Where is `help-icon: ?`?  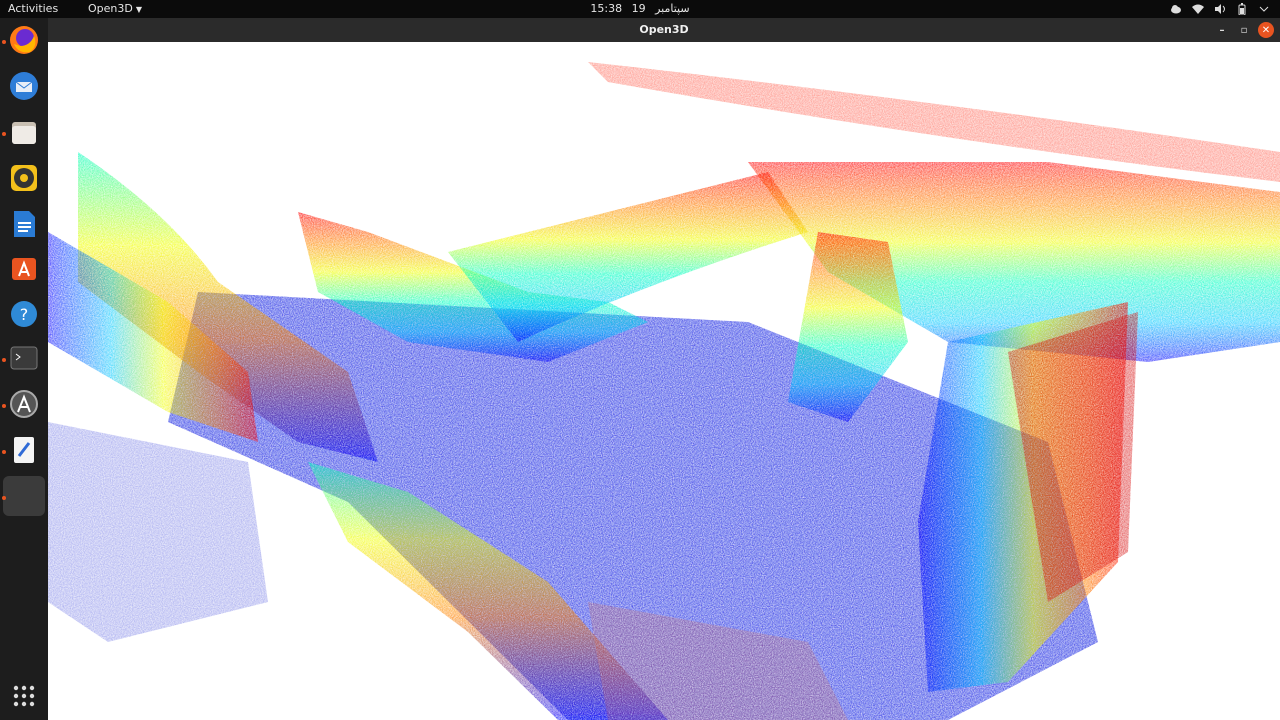
help-icon: ? is located at coordinates (24, 314).